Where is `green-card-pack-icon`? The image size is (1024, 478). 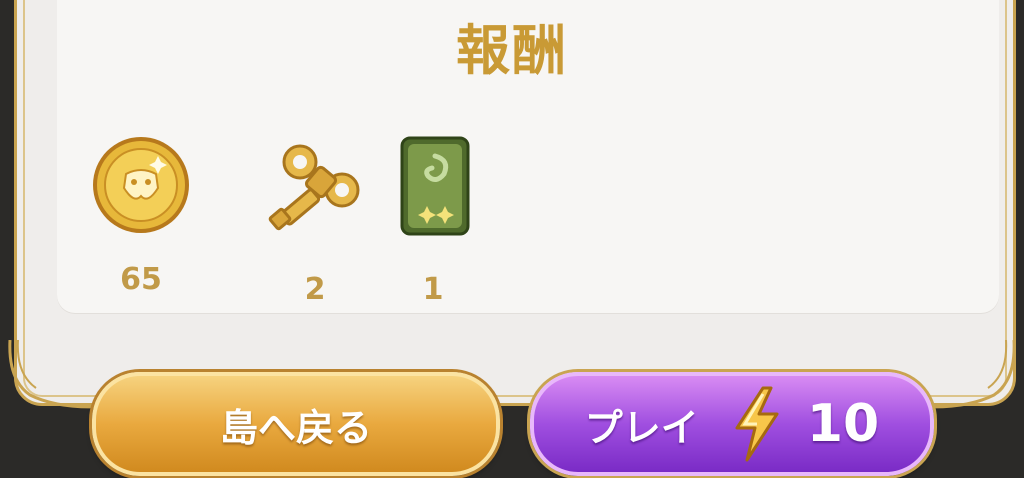
green-card-pack-icon is located at coordinates (435, 186).